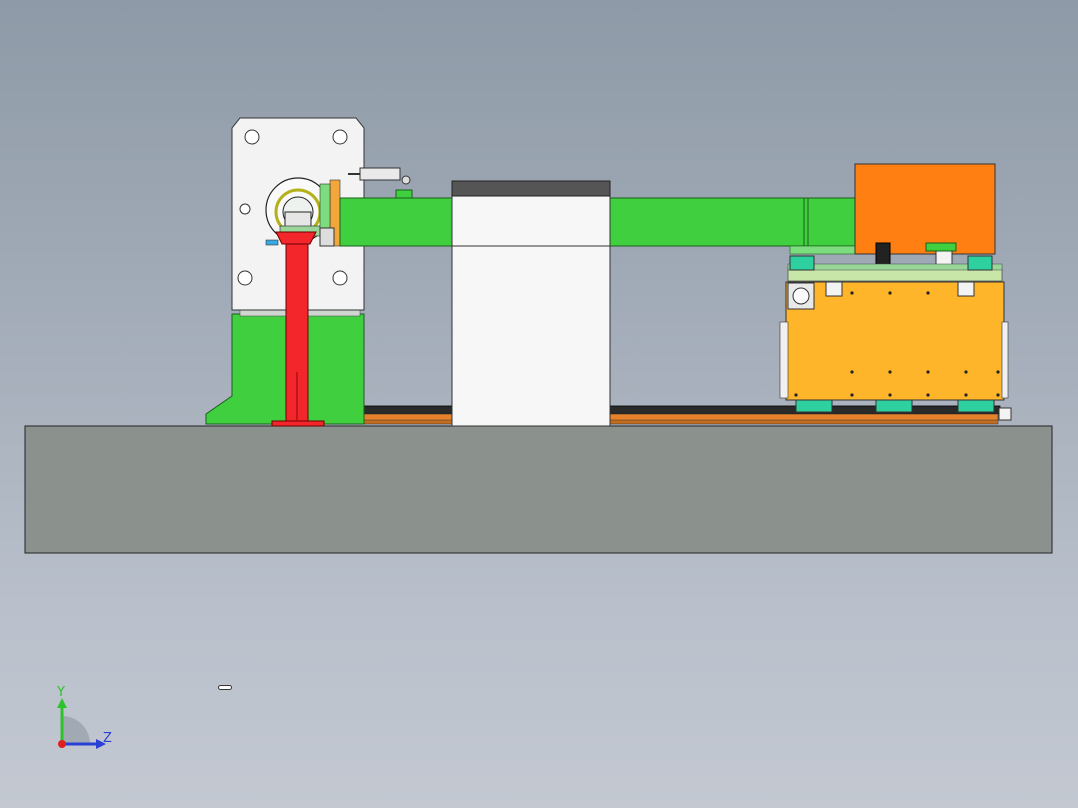 The image size is (1078, 808). What do you see at coordinates (825, 250) in the screenshot?
I see `beam-underside` at bounding box center [825, 250].